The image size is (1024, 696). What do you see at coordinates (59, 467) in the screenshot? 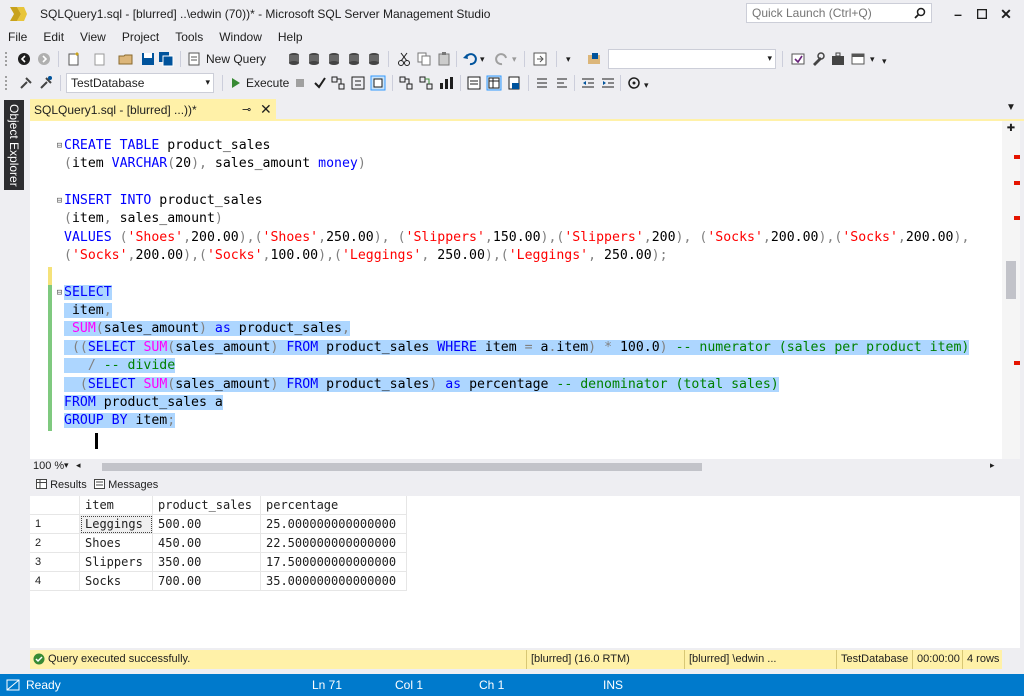
I see `zoom-selector: 100 % ▾ ◂` at bounding box center [59, 467].